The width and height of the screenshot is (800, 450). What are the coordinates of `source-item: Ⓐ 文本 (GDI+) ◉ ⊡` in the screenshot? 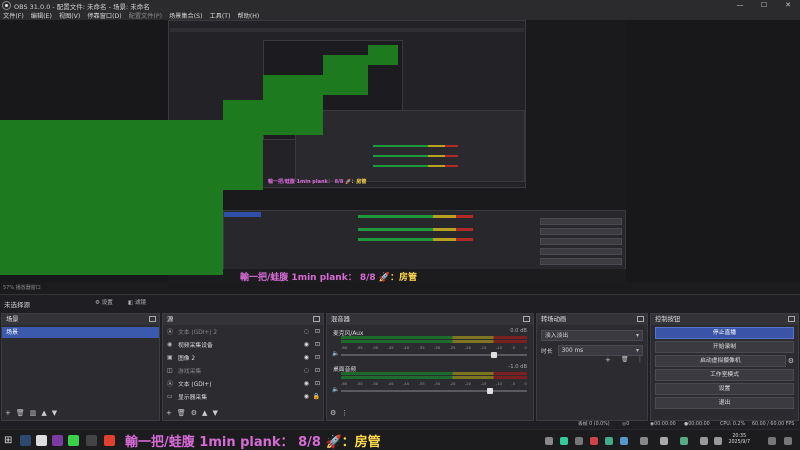 It's located at (243, 383).